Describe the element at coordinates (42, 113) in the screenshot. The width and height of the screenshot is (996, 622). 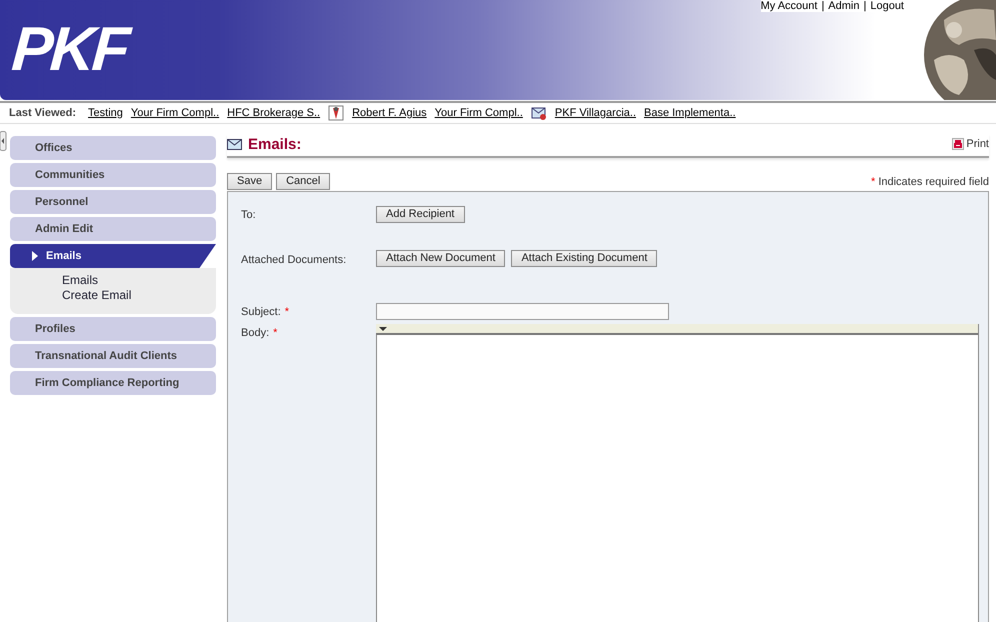
I see `last-viewed-label: Last Viewed:` at that location.